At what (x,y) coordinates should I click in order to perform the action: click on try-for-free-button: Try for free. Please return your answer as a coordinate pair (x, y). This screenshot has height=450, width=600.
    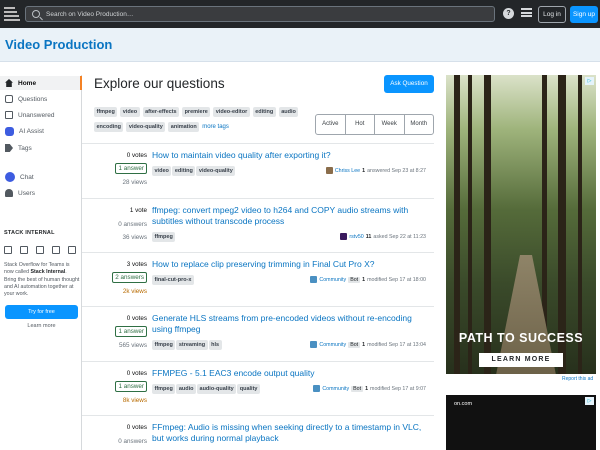
    Looking at the image, I should click on (41, 312).